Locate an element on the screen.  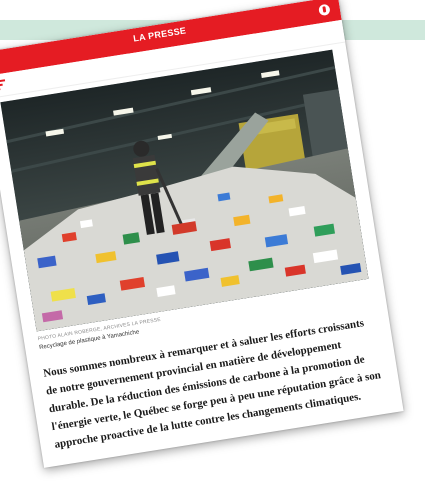
menu-icon is located at coordinates (3, 85).